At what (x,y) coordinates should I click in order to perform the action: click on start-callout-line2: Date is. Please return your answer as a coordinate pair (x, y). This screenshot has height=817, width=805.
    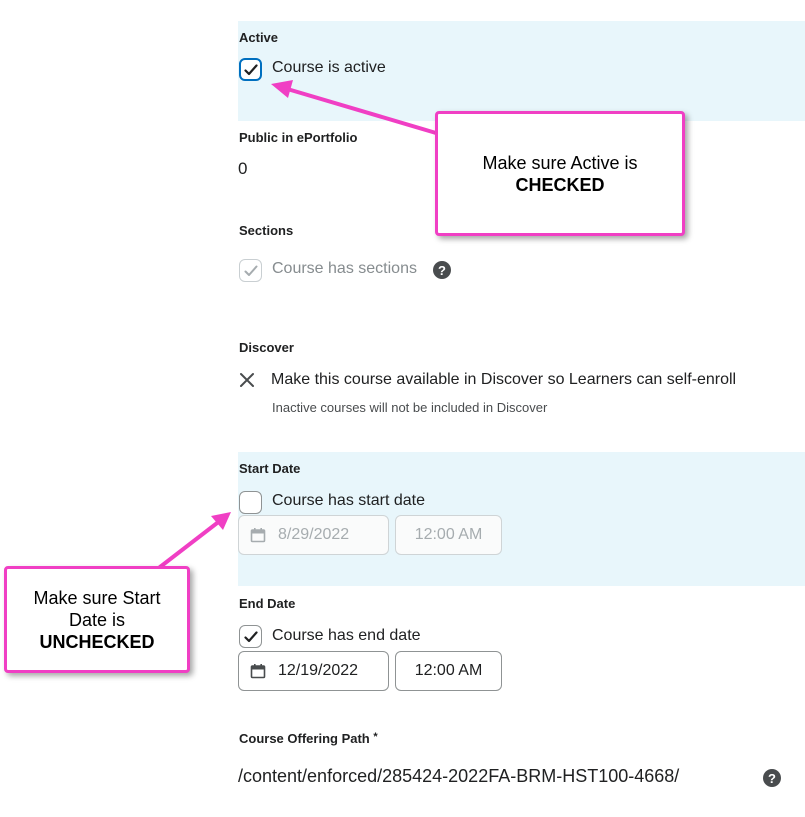
    Looking at the image, I should click on (96, 619).